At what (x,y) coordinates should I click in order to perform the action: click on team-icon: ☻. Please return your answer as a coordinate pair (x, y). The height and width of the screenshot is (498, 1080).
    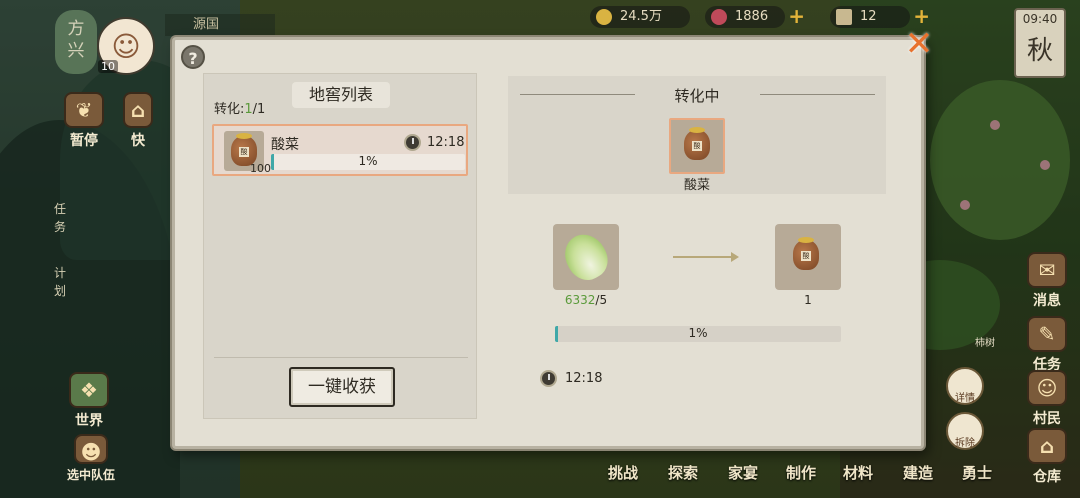
    Looking at the image, I should click on (91, 449).